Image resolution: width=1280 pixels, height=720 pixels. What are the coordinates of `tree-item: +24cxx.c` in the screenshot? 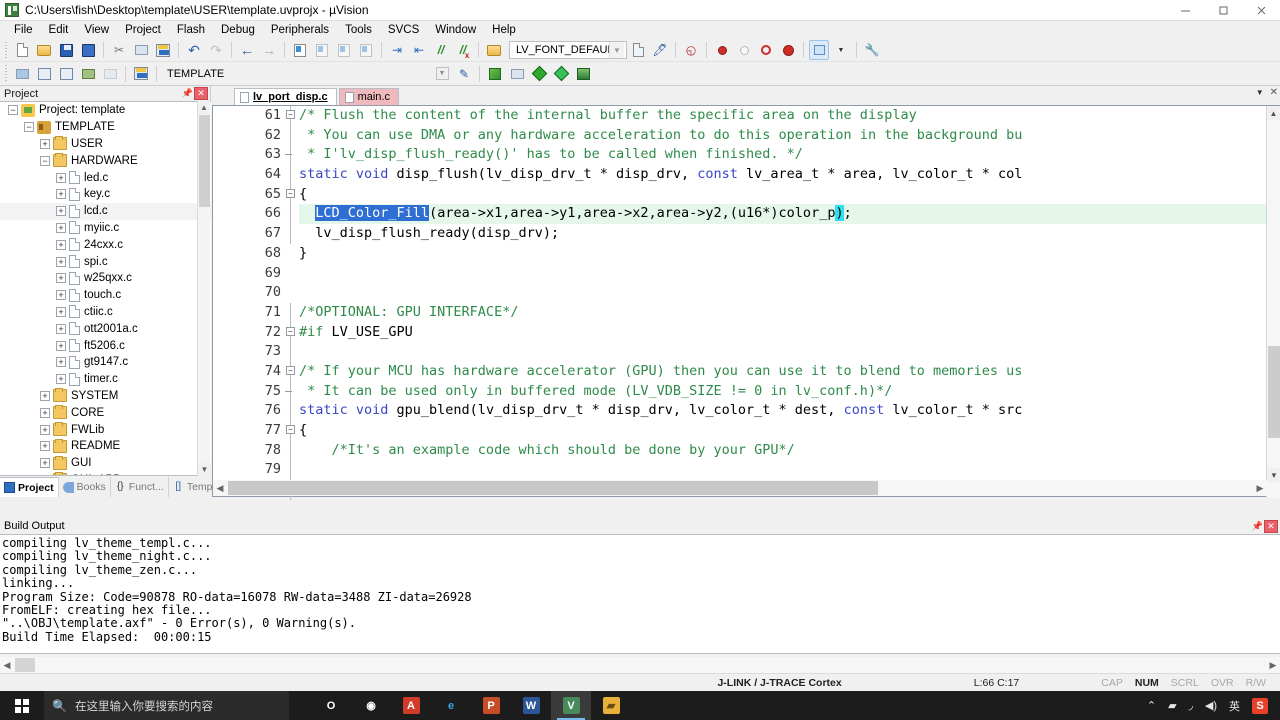 It's located at (105, 244).